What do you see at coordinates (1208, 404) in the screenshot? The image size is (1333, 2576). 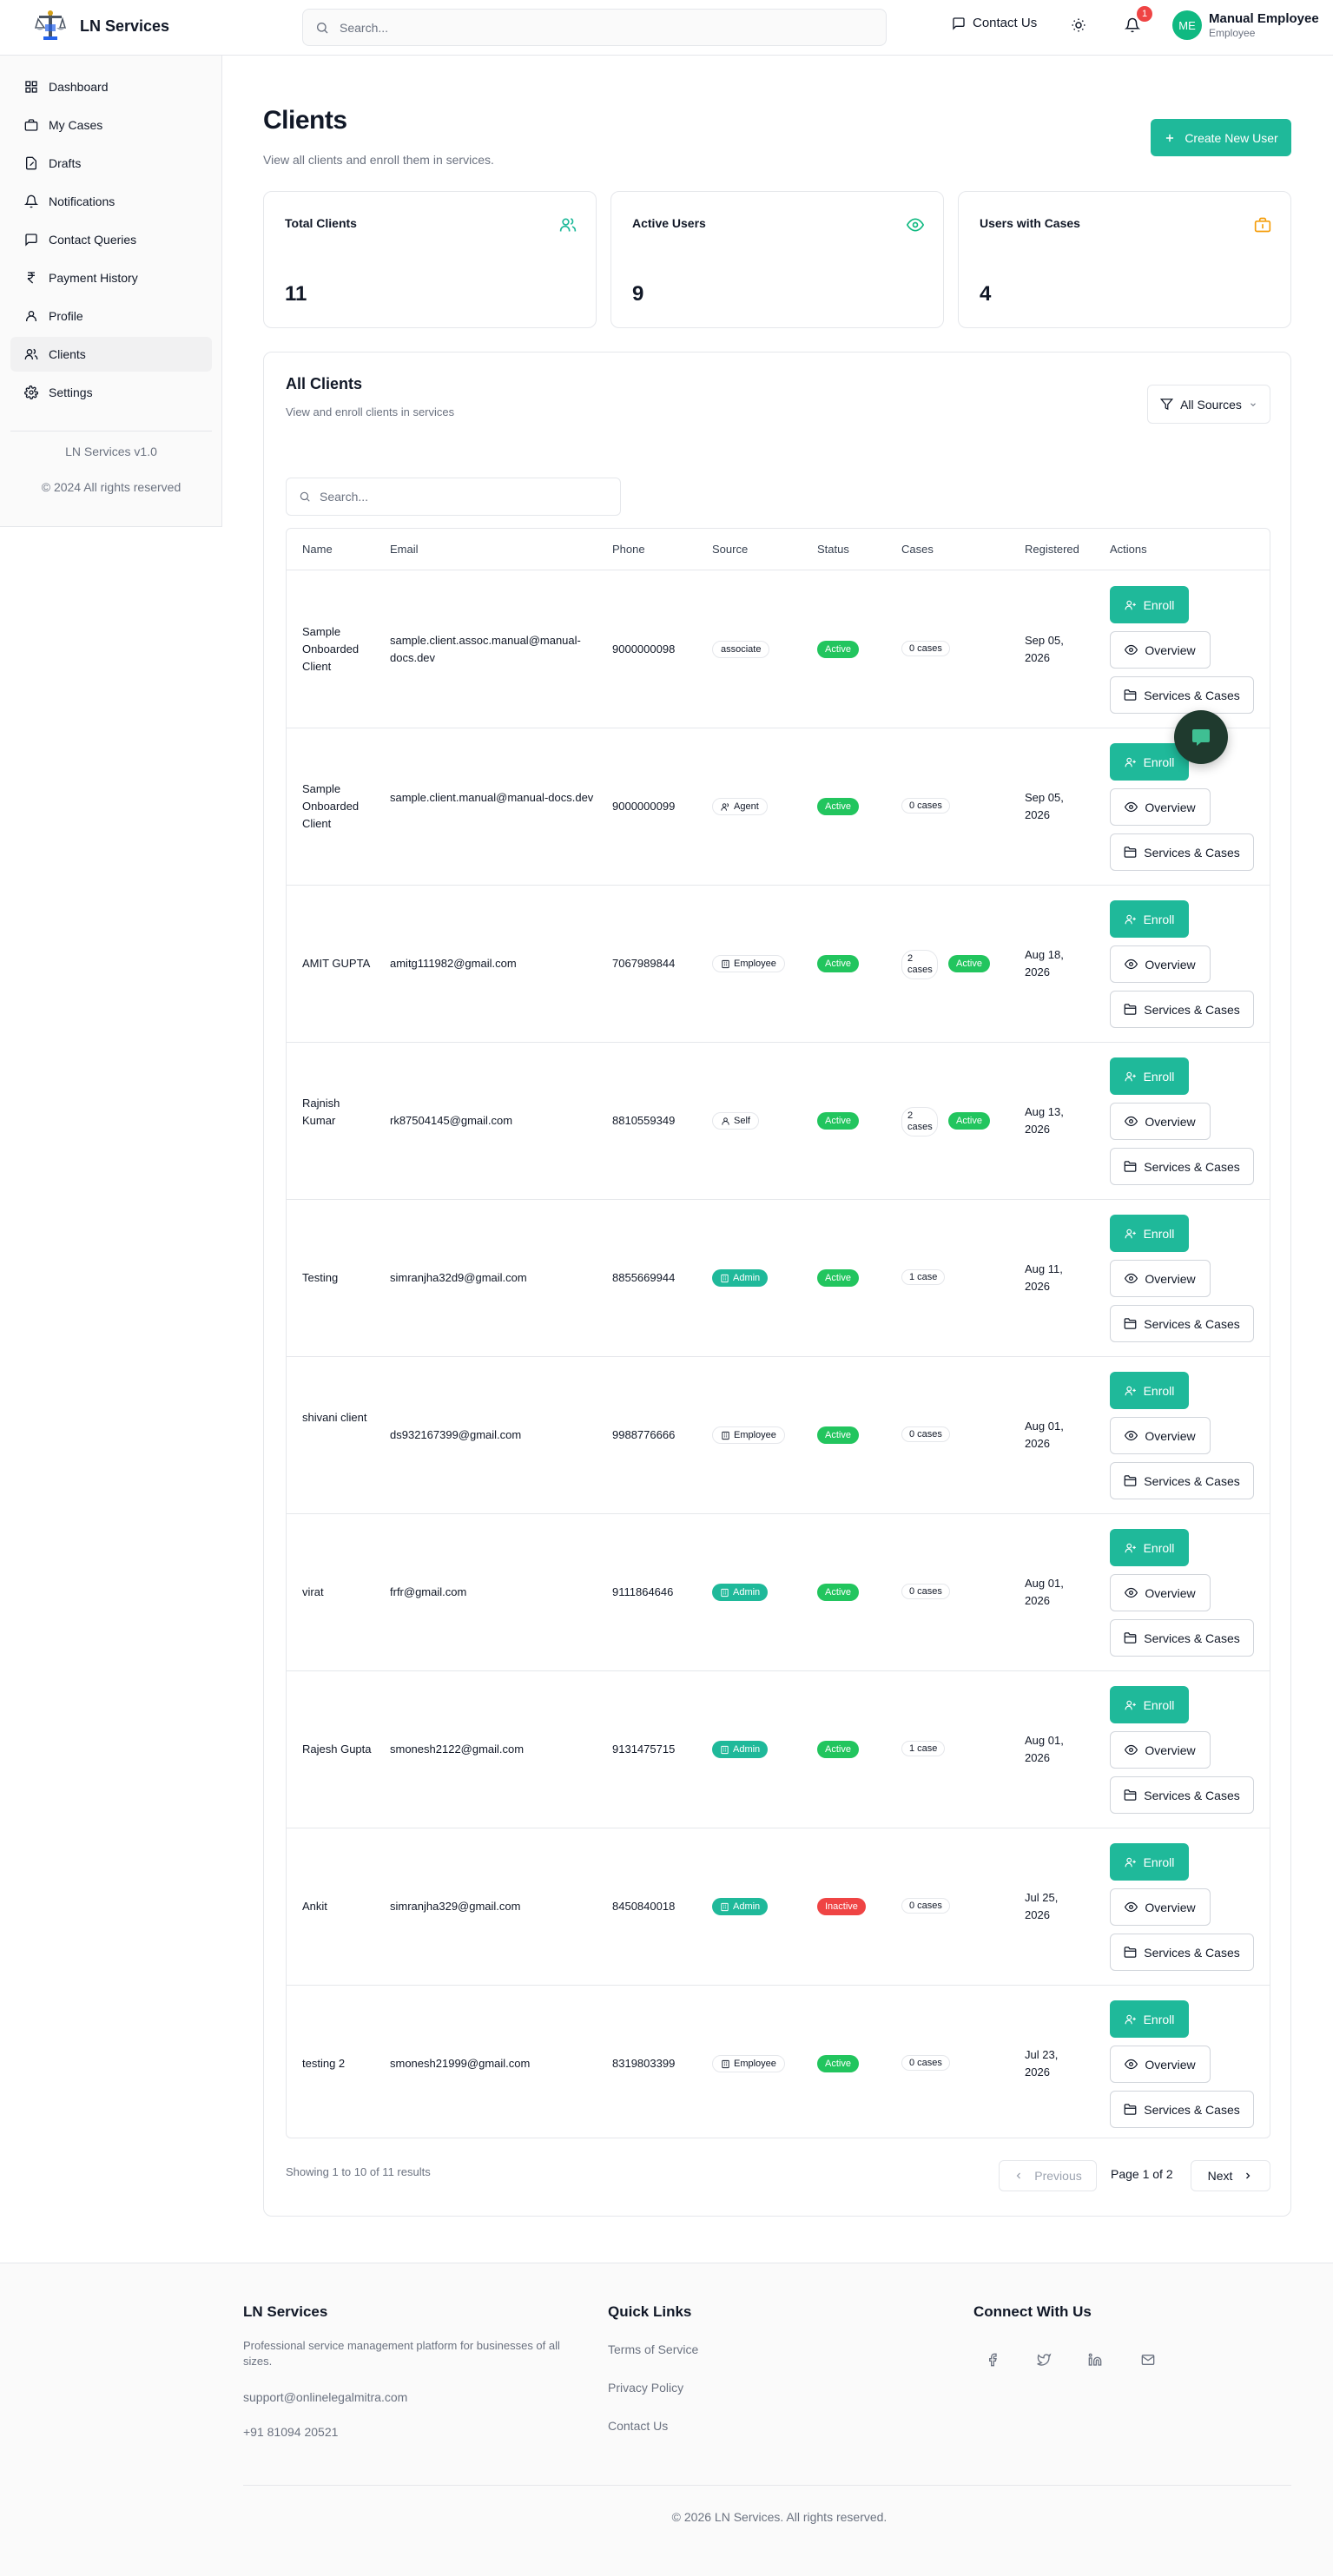 I see `source-filter-select: All Sources` at bounding box center [1208, 404].